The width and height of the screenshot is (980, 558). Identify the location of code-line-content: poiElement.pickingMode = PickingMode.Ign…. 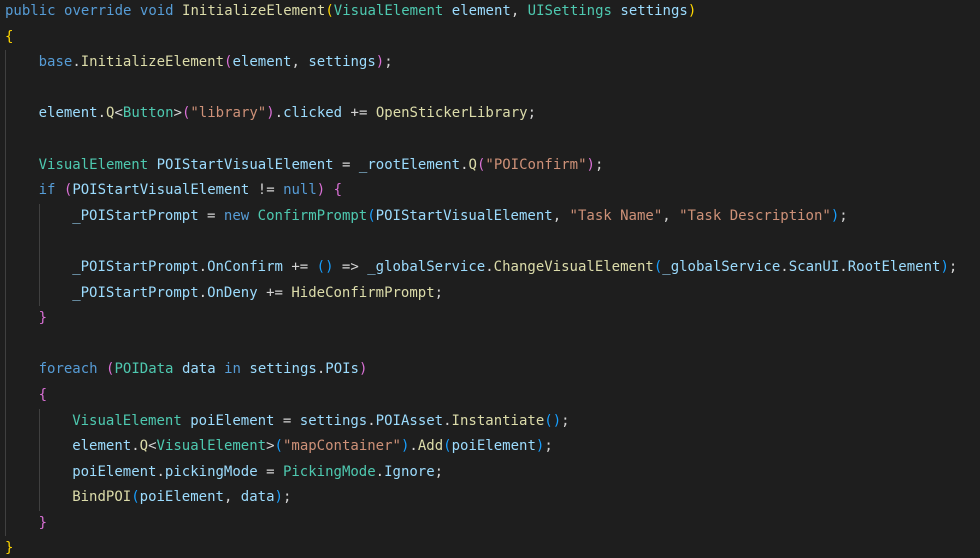
(224, 472).